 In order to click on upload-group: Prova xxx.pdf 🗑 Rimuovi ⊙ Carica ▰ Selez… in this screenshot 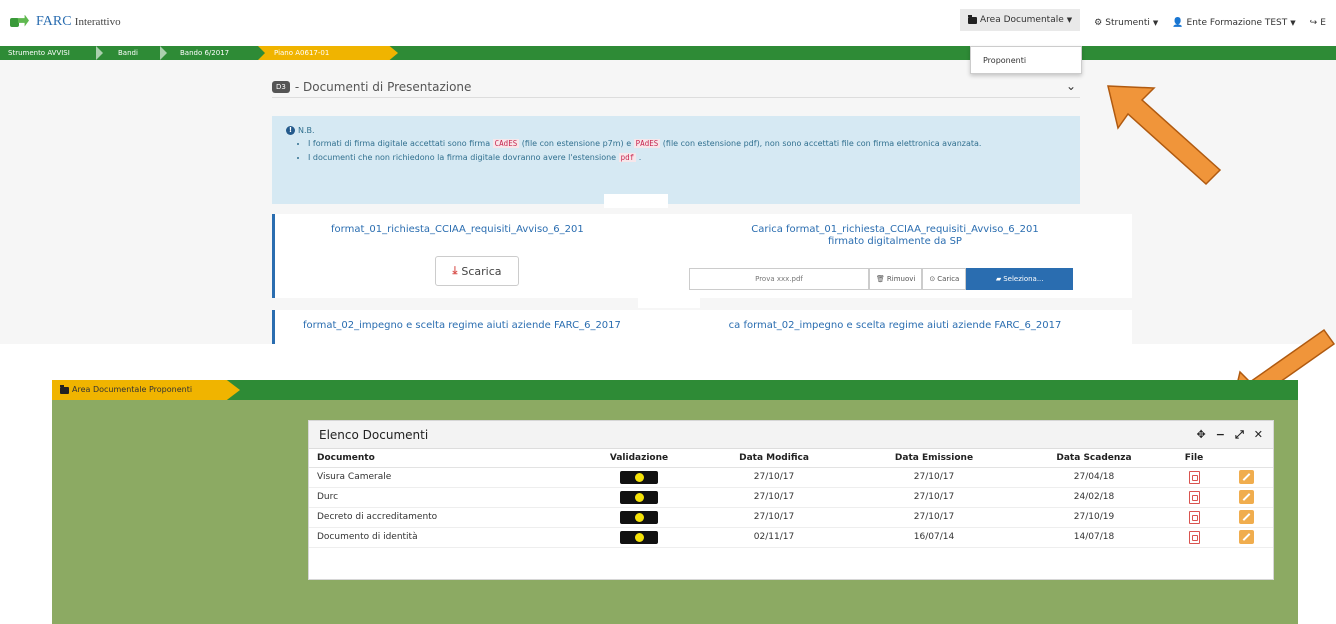, I will do `click(881, 279)`.